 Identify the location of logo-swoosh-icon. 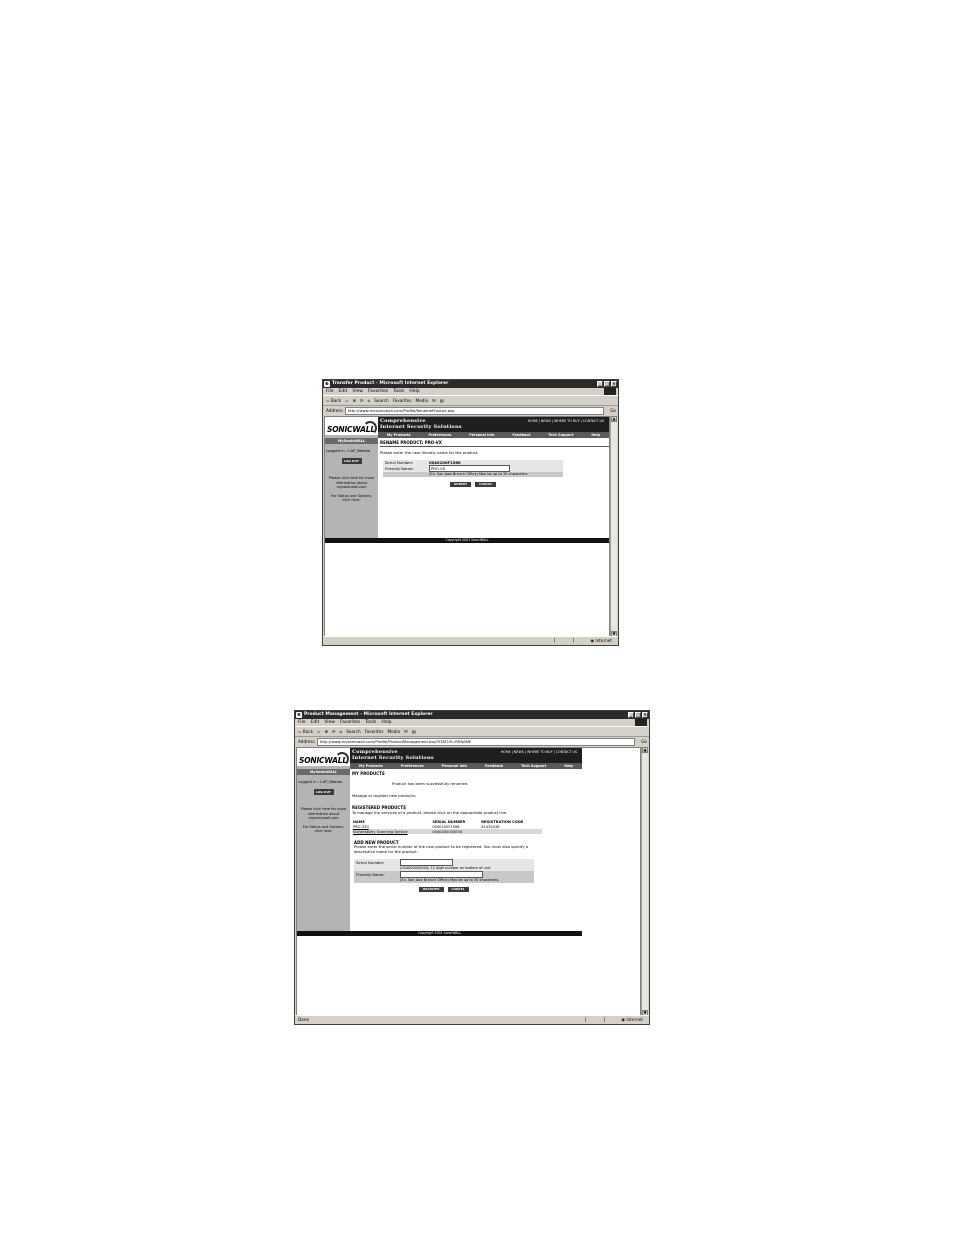
(342, 759).